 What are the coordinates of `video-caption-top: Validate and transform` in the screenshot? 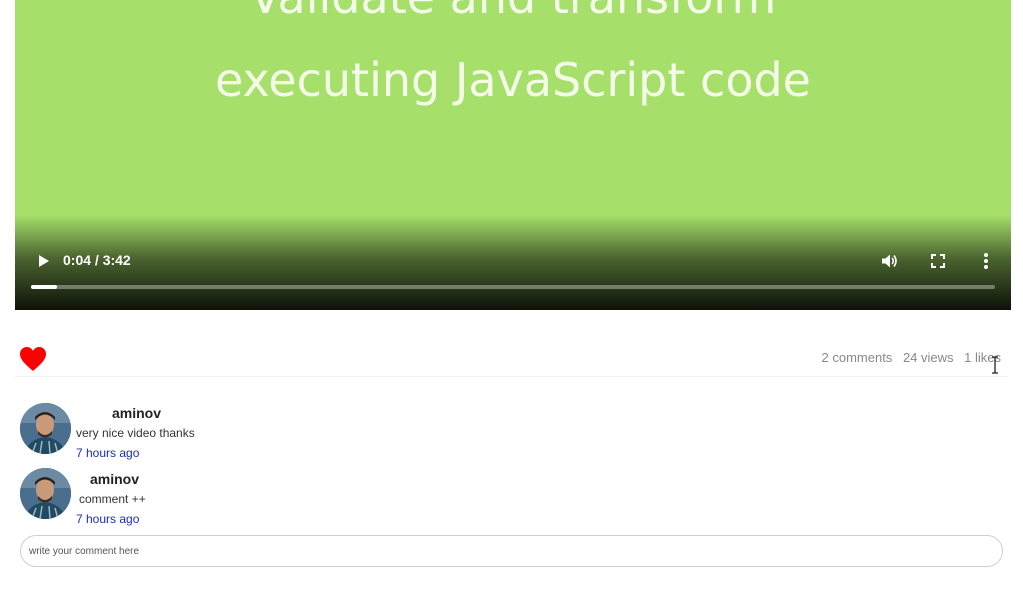 It's located at (513, 12).